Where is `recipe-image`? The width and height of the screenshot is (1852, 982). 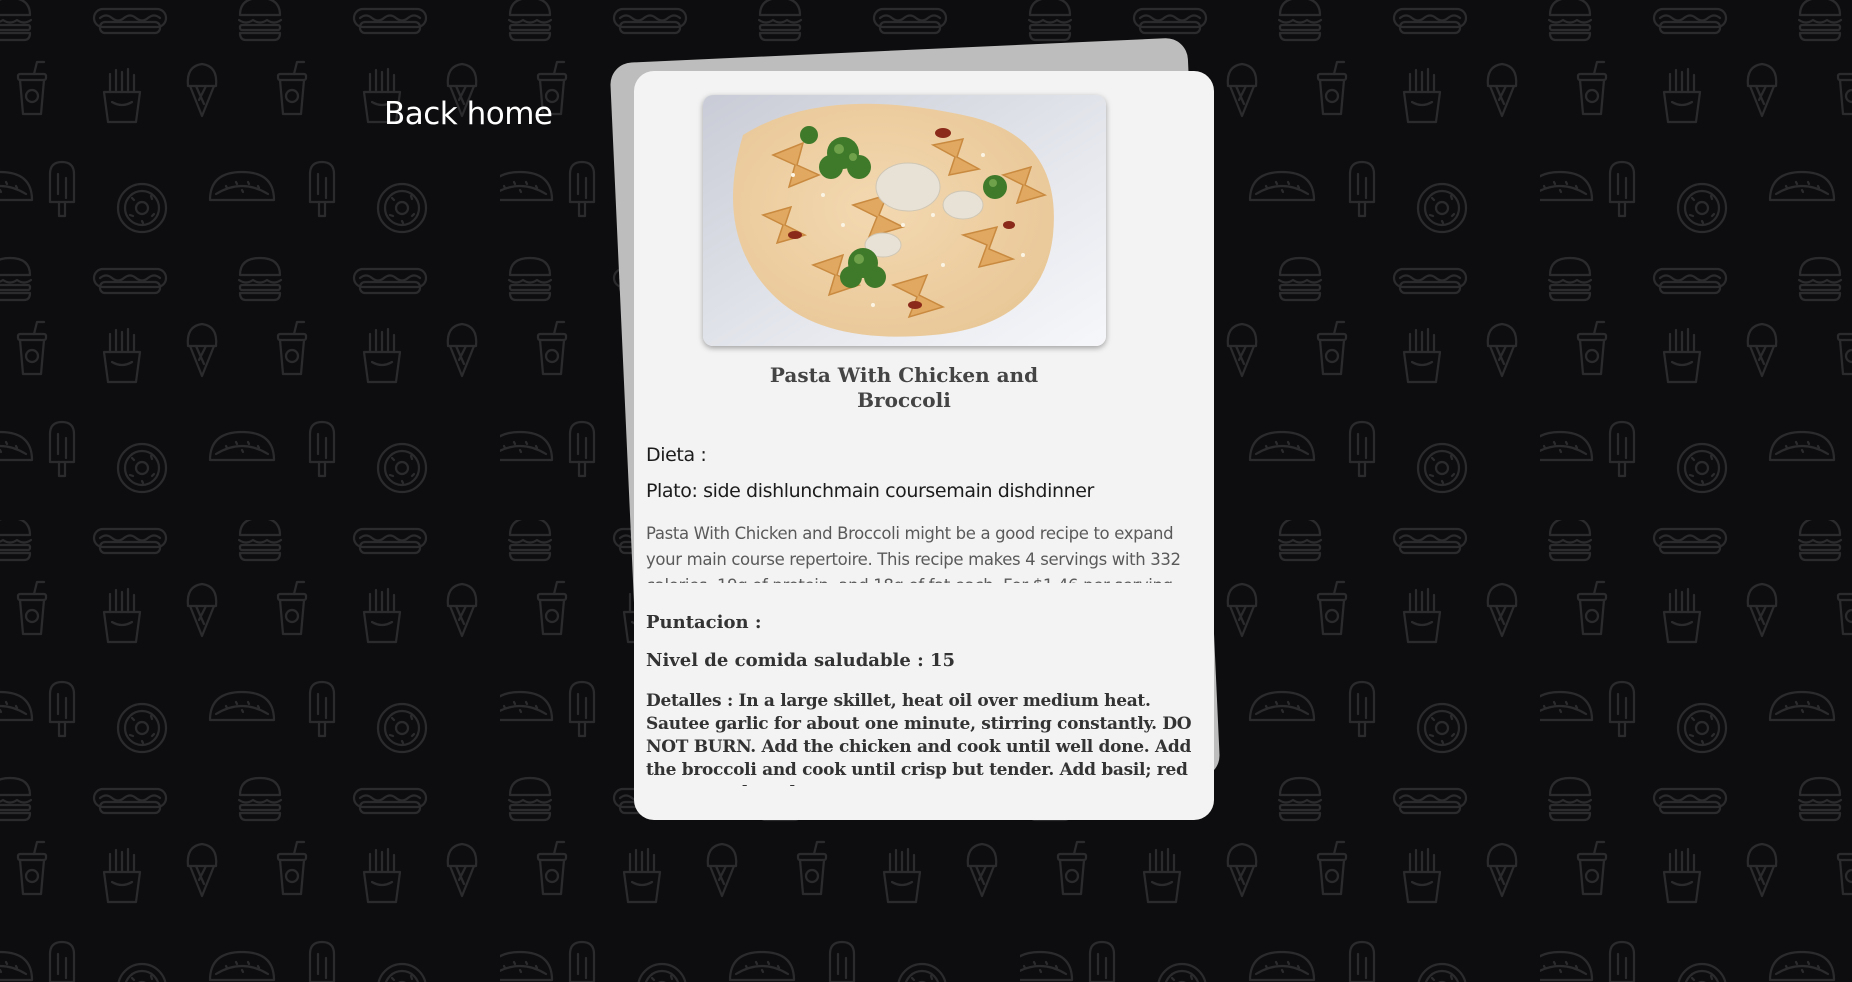
recipe-image is located at coordinates (904, 220).